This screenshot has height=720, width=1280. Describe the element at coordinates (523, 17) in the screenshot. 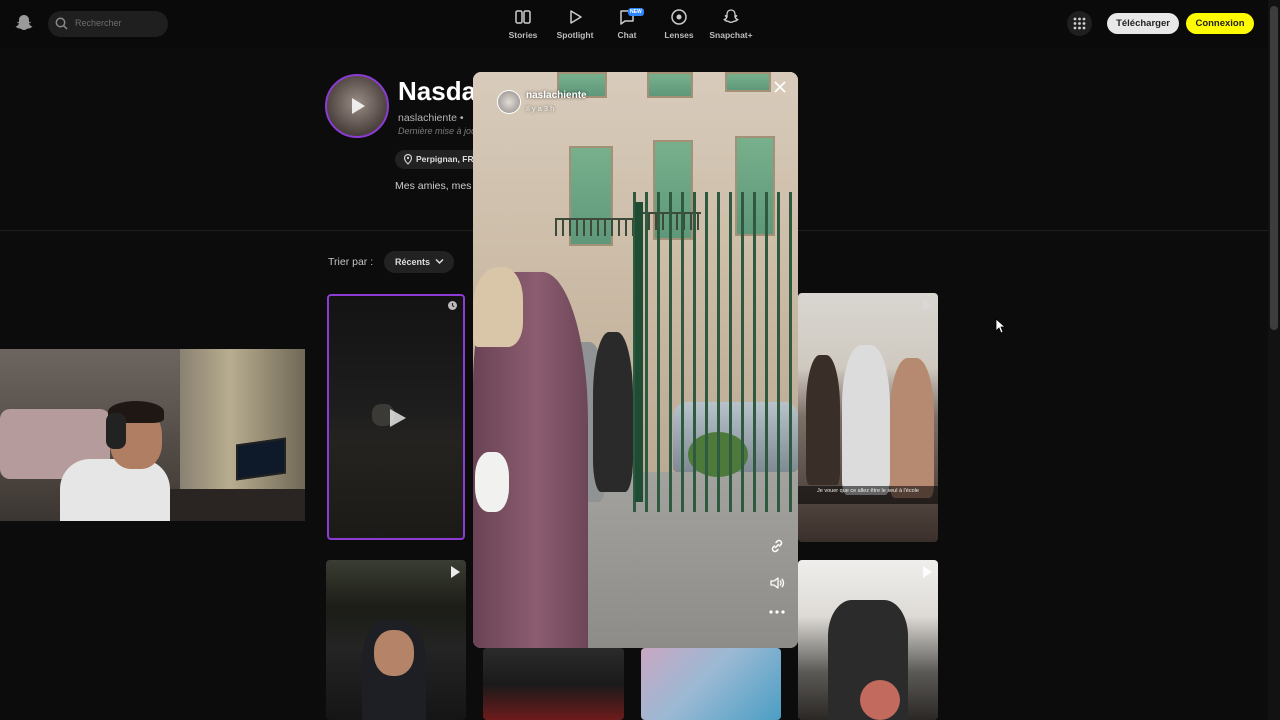

I see `stories-icon` at that location.